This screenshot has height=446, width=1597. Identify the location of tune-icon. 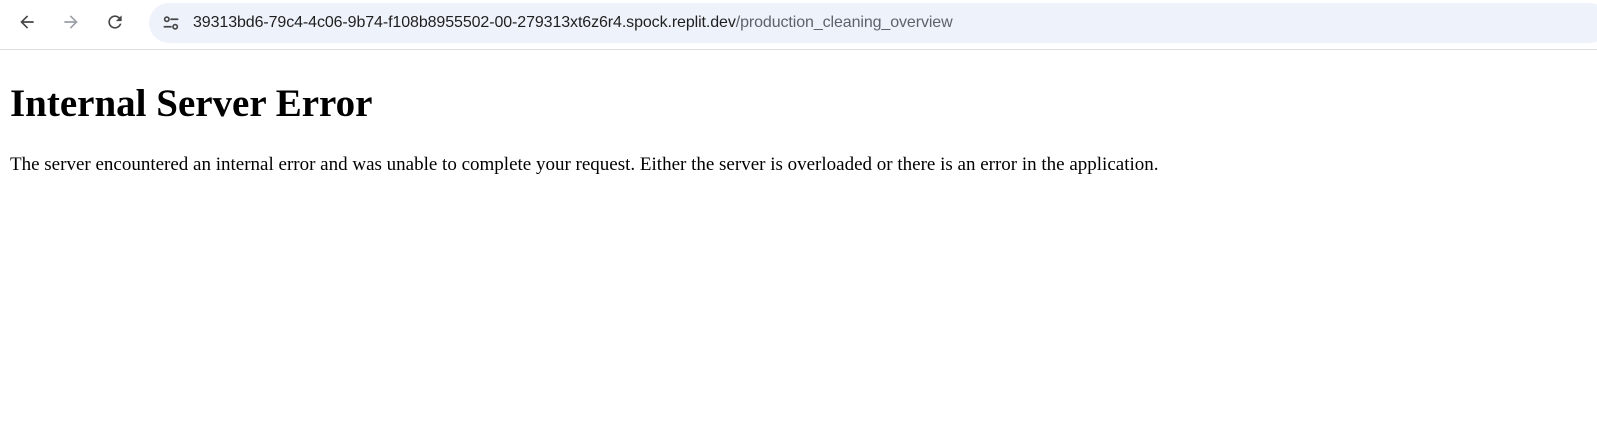
(171, 23).